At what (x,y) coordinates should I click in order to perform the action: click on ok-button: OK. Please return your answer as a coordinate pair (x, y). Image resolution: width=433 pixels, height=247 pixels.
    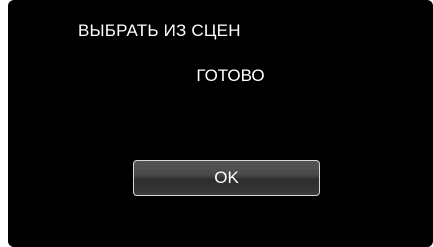
    Looking at the image, I should click on (226, 178).